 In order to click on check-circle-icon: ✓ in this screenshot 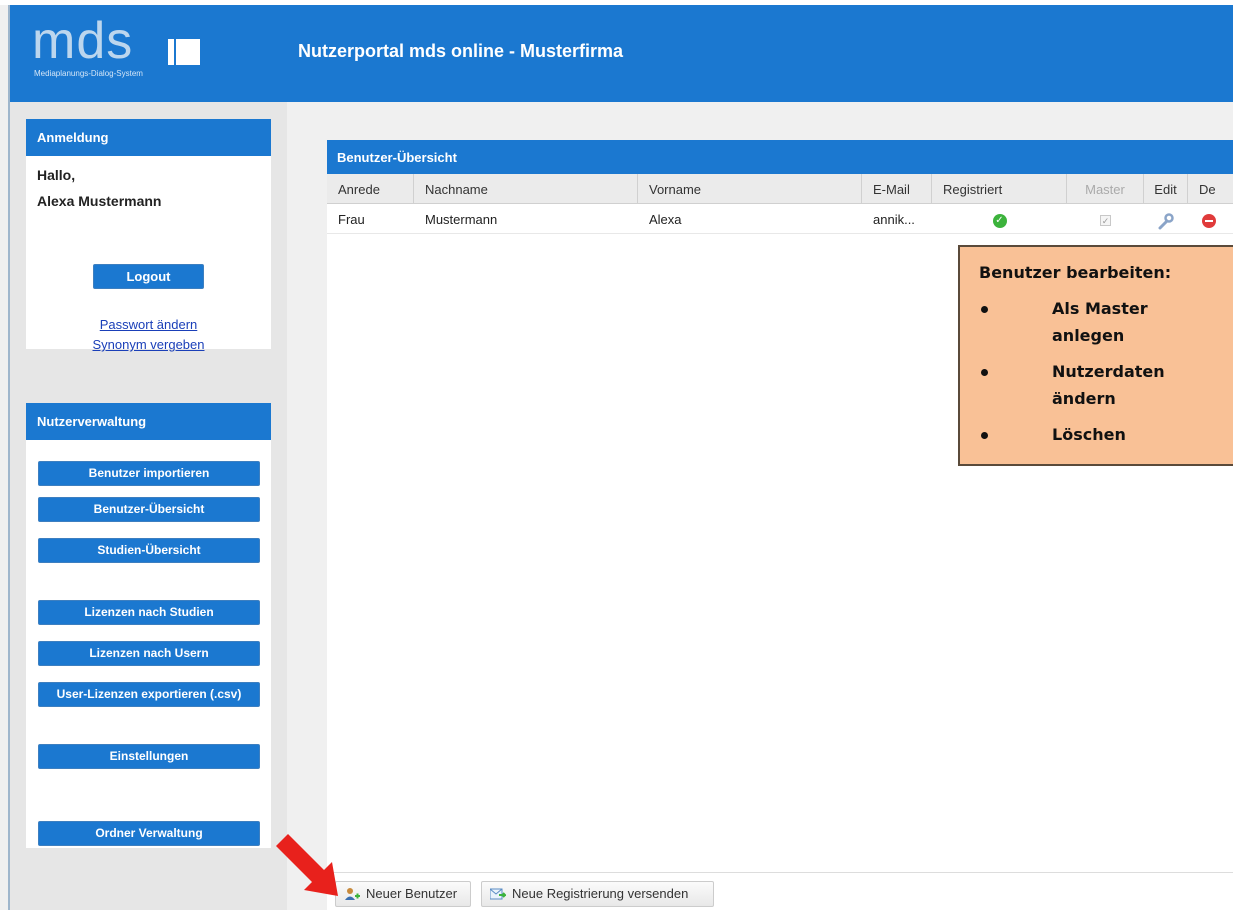, I will do `click(999, 220)`.